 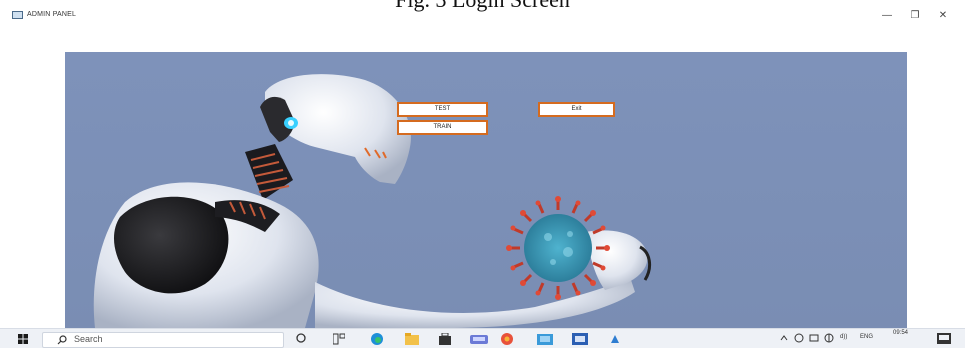 I want to click on maximize-button: ❐, so click(x=915, y=16).